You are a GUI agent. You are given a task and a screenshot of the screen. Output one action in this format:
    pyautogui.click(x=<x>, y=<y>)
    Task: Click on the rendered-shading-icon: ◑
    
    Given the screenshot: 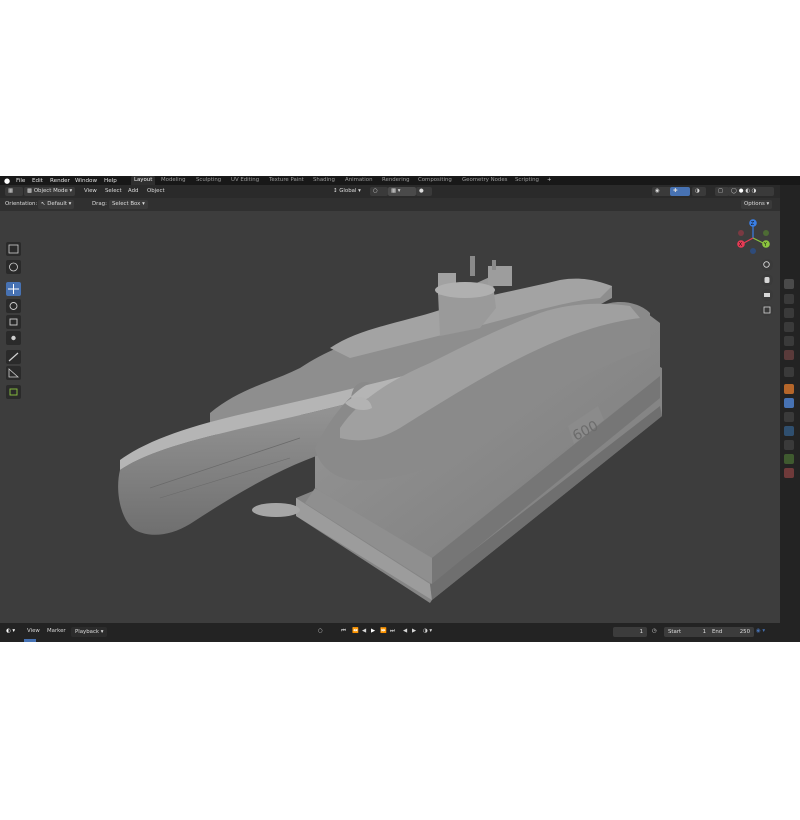 What is the action you would take?
    pyautogui.click(x=754, y=191)
    